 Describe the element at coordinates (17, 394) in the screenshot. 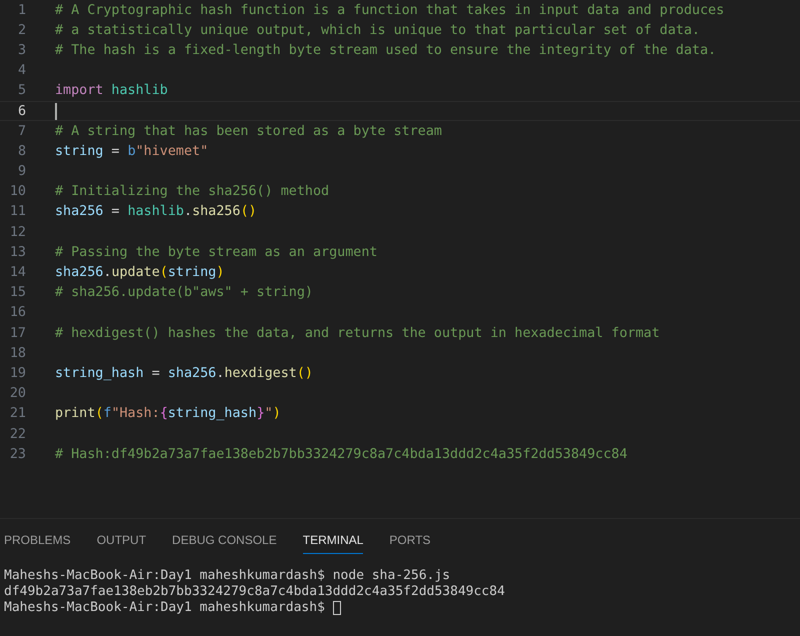

I see `line-number: 20` at that location.